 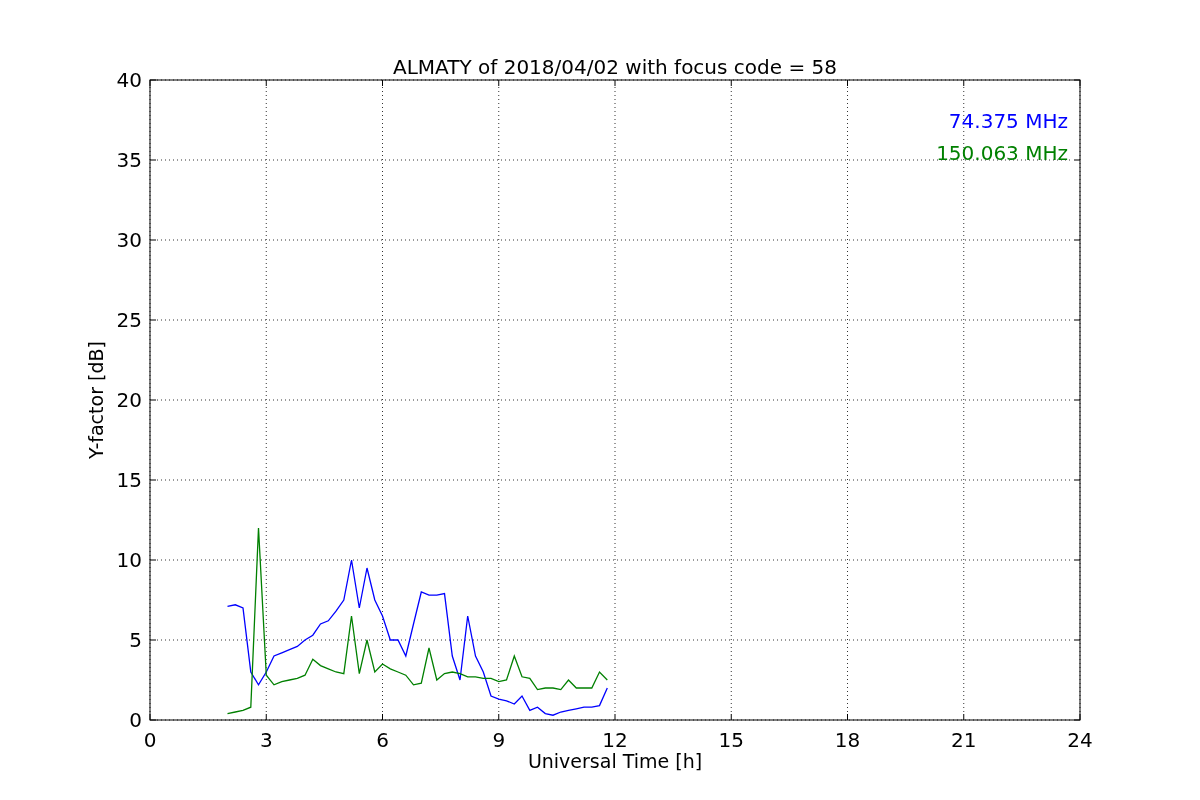 What do you see at coordinates (129, 160) in the screenshot?
I see `y-tick-label: 35` at bounding box center [129, 160].